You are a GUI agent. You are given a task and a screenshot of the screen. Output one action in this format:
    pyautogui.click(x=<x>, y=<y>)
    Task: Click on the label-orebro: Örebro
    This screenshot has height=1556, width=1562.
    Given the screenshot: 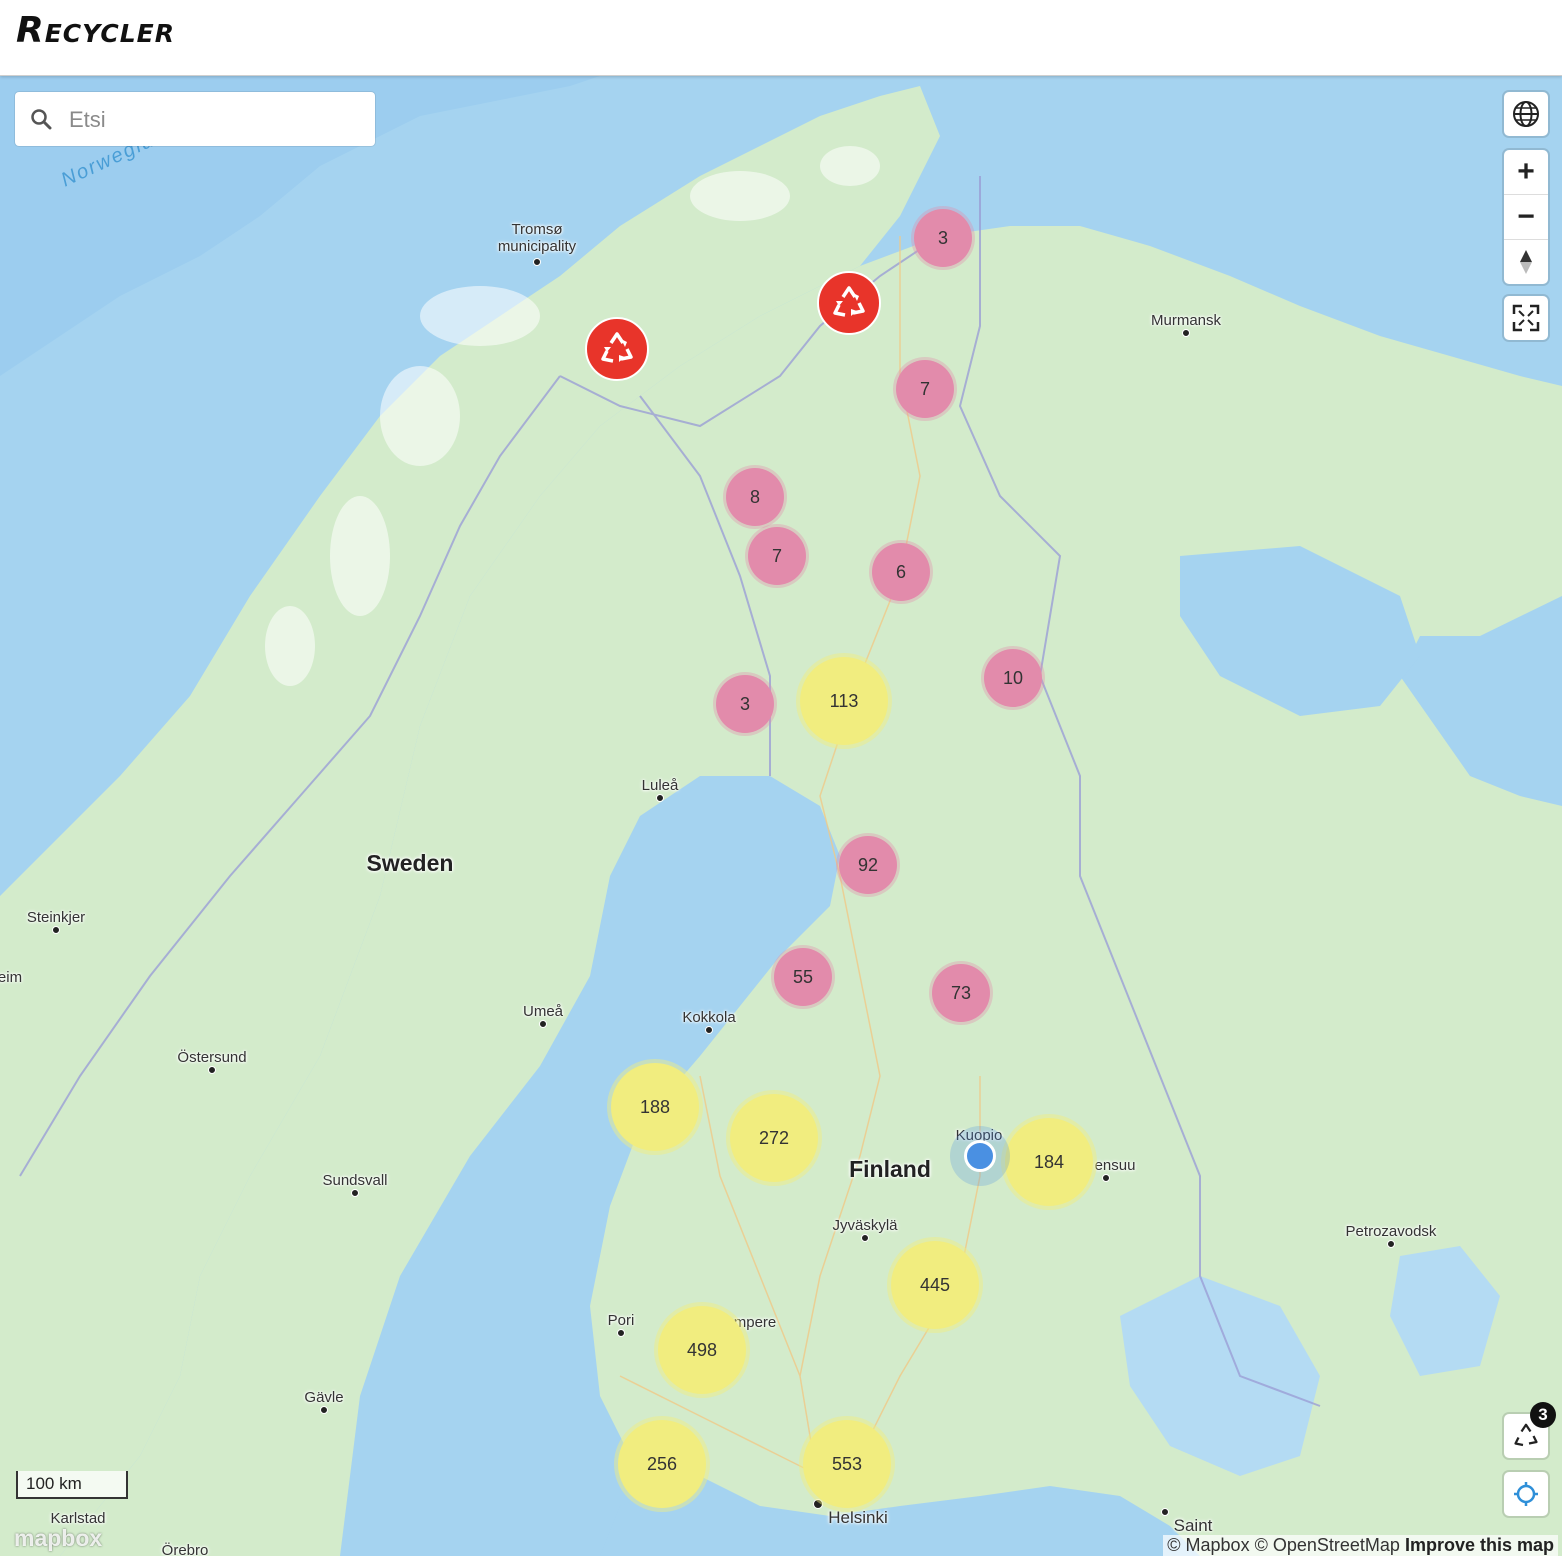 What is the action you would take?
    pyautogui.click(x=185, y=1549)
    